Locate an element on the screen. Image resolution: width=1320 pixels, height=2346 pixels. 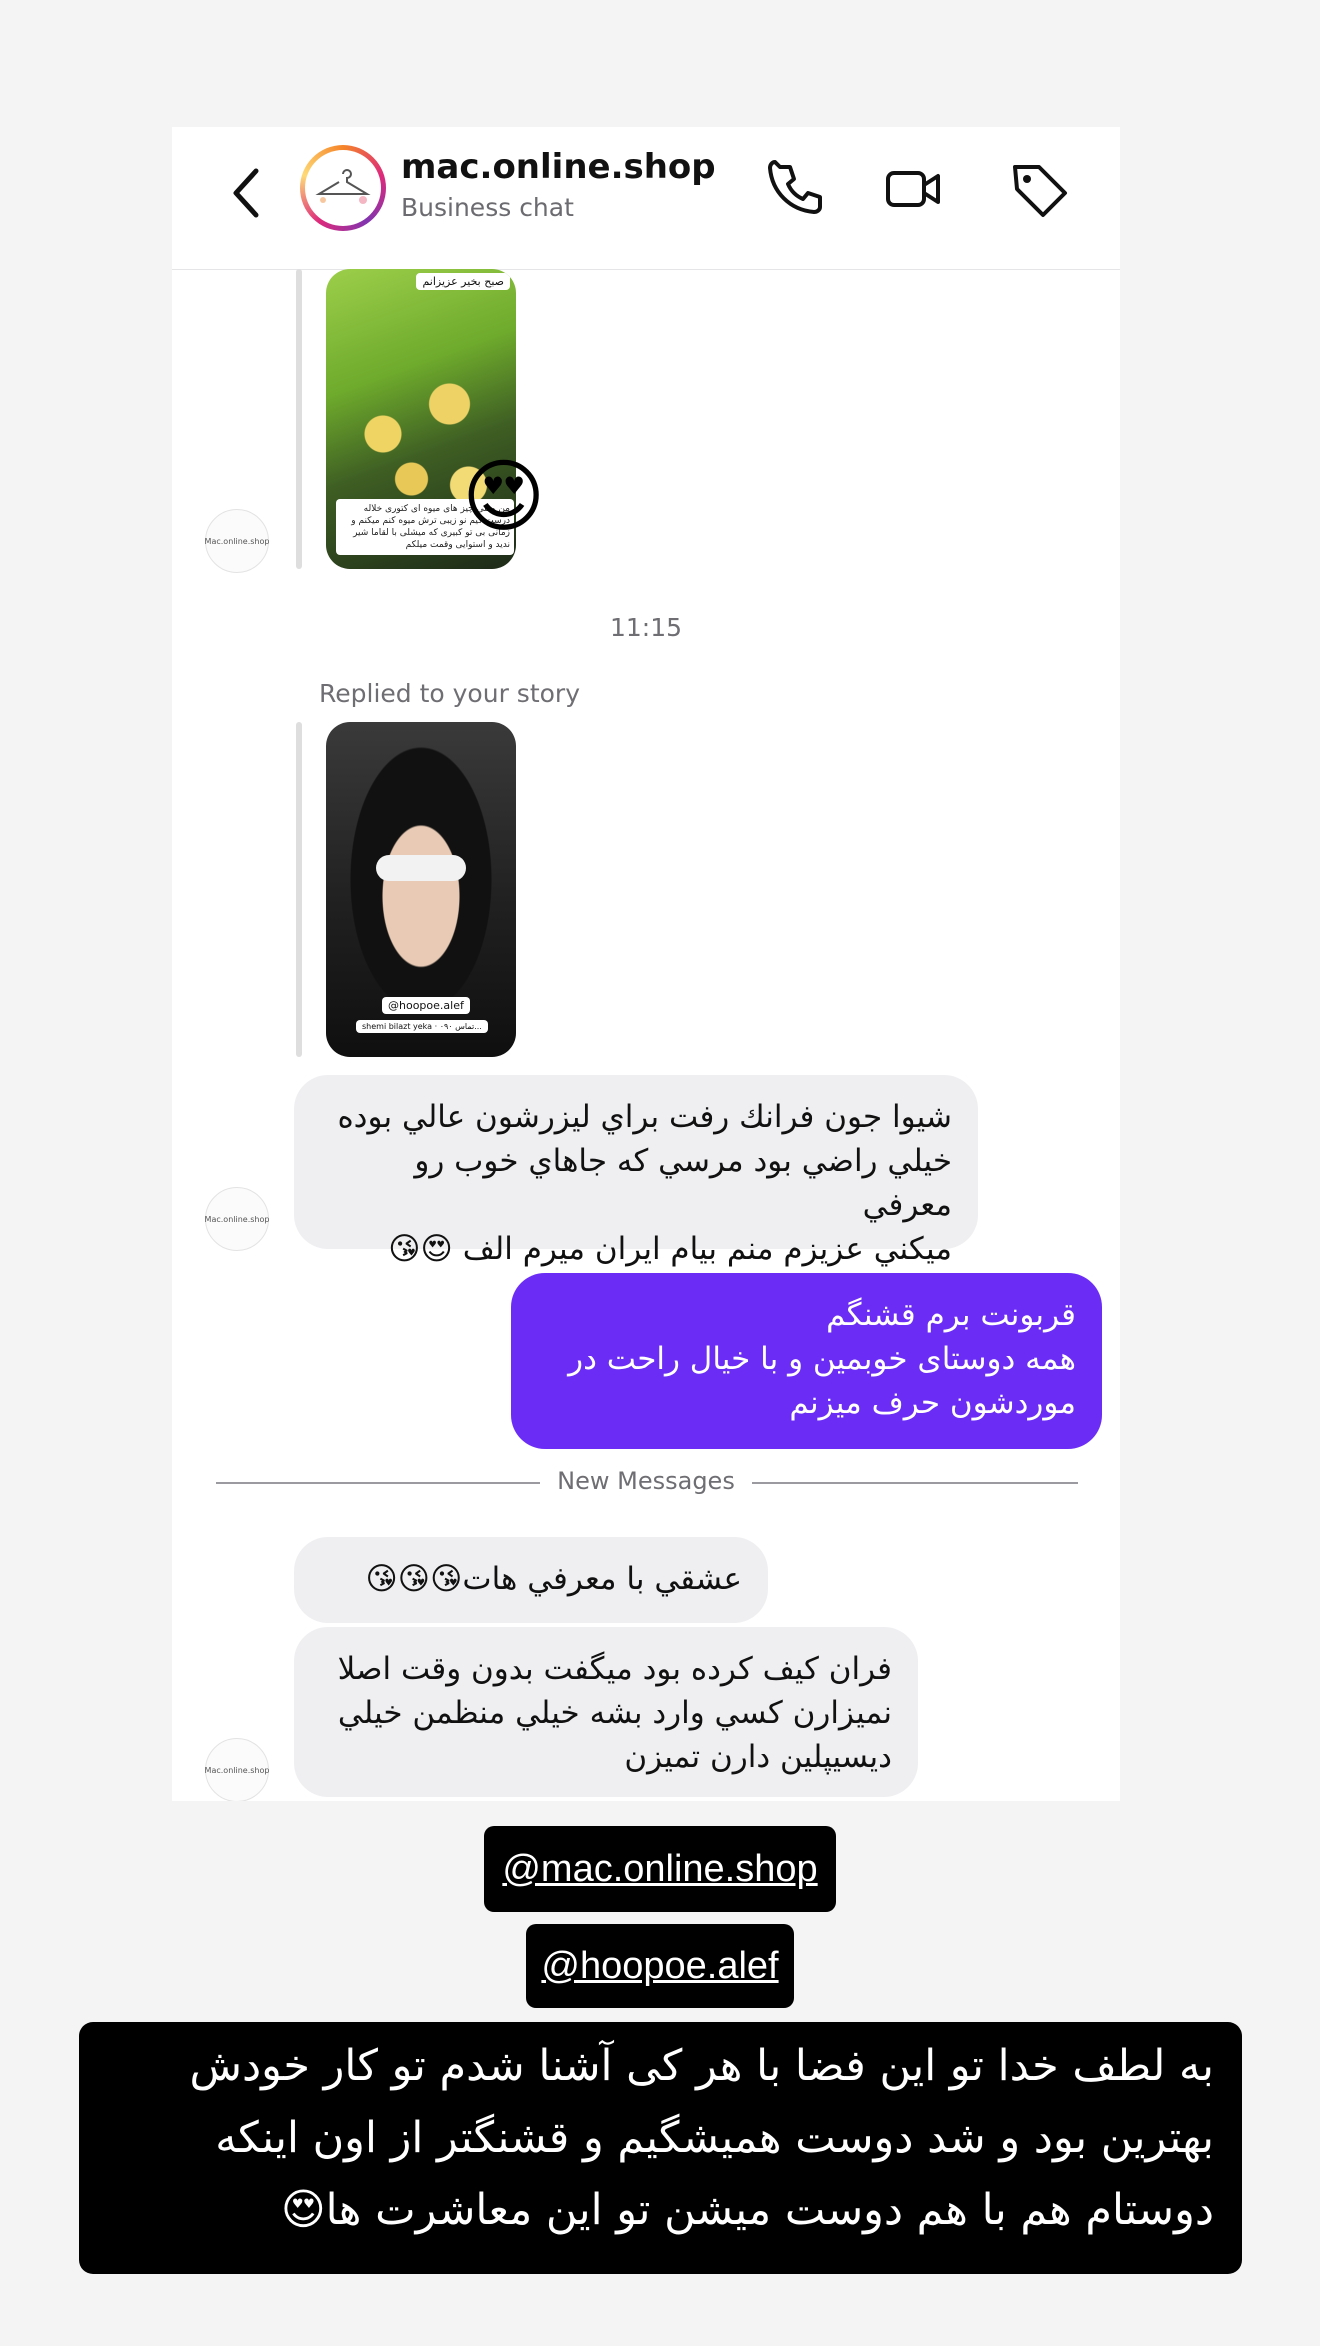
mention-sticker: @hoopoe.alef is located at coordinates (660, 1966).